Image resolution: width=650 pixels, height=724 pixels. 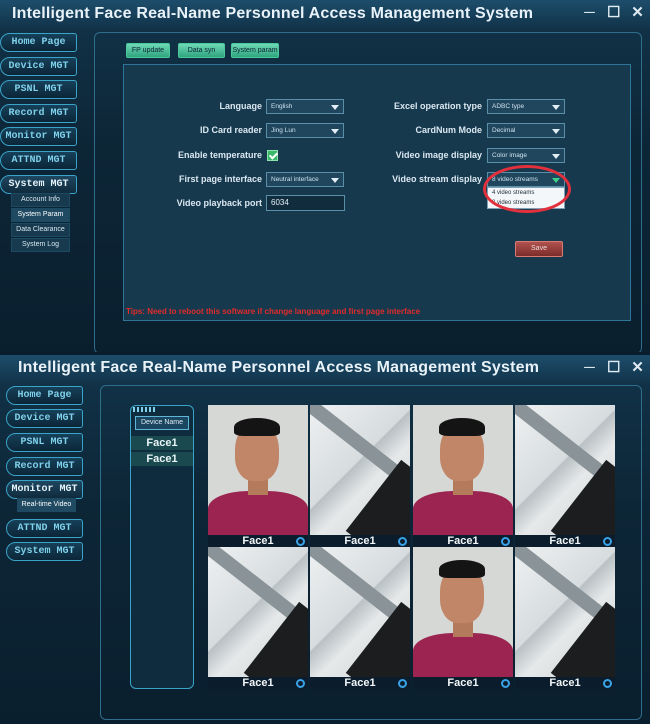 I want to click on stream-display-label: Video stream display, so click(x=437, y=179).